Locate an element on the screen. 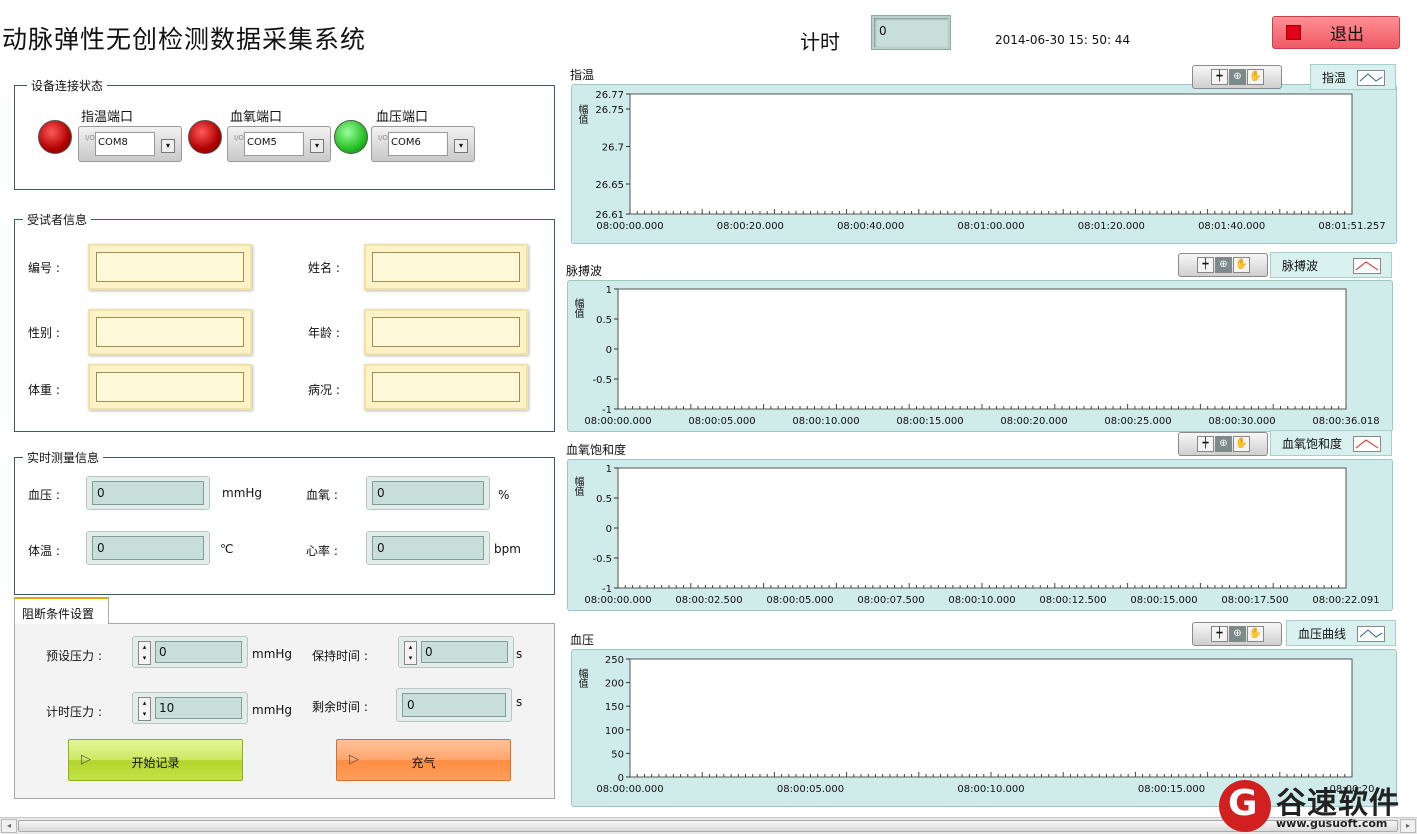 The height and width of the screenshot is (834, 1417). bp-port-led is located at coordinates (351, 137).